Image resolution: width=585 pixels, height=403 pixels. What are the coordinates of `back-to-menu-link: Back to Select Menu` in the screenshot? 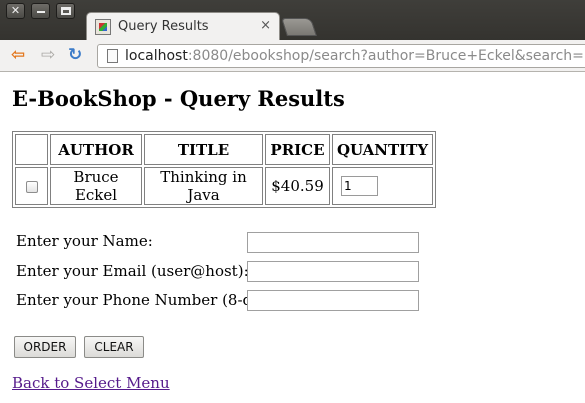 It's located at (91, 383).